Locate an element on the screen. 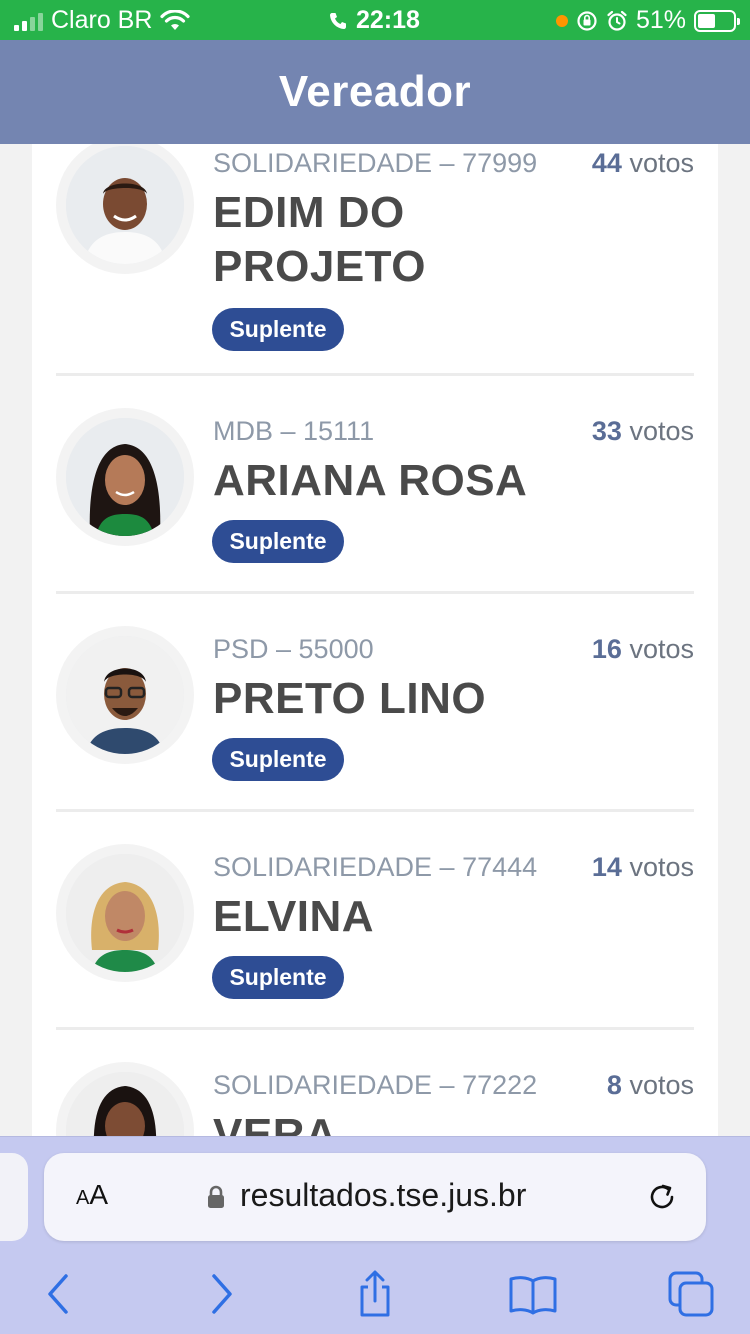  bookmarks-button is located at coordinates (533, 1294).